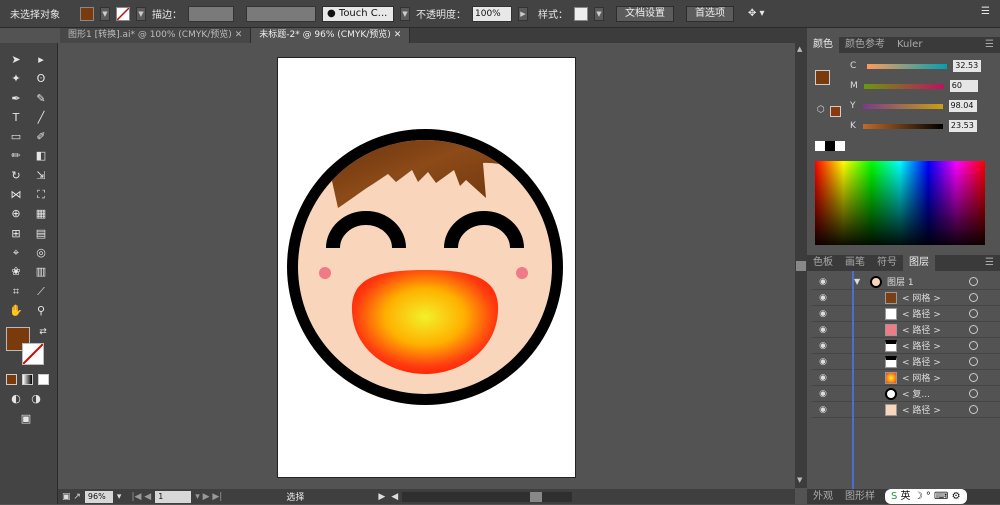  I want to click on none-swatch, so click(820, 146).